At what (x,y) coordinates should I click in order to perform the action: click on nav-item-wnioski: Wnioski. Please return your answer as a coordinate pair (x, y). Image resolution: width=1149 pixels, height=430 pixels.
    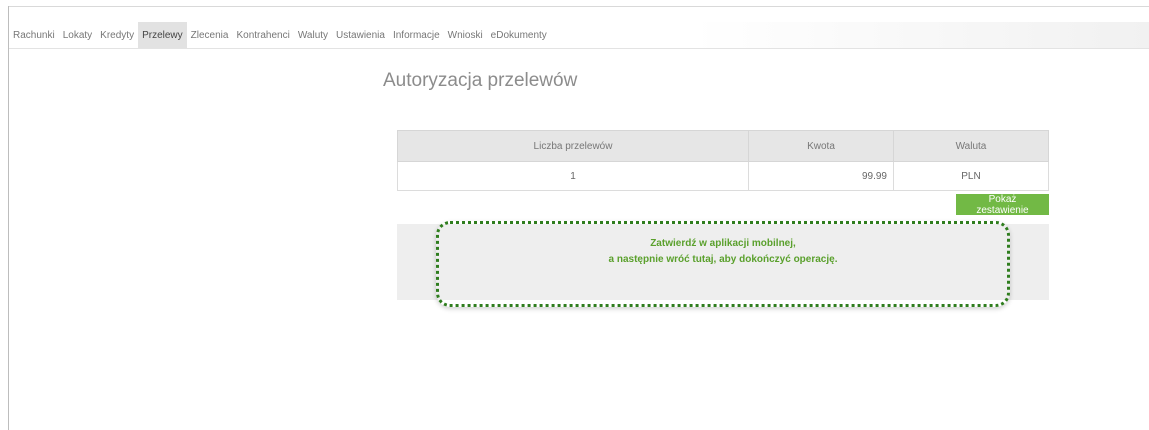
    Looking at the image, I should click on (465, 35).